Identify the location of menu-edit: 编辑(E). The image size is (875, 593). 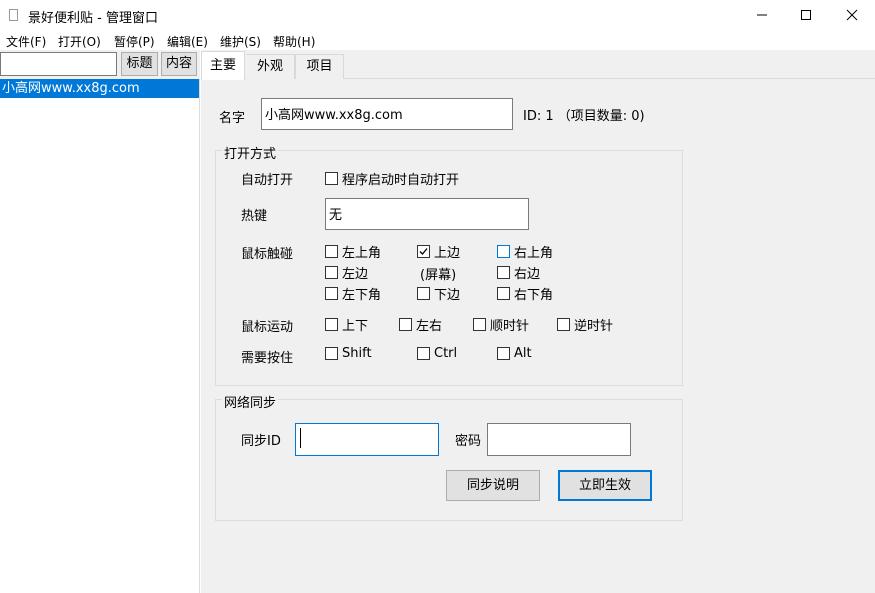
(187, 41).